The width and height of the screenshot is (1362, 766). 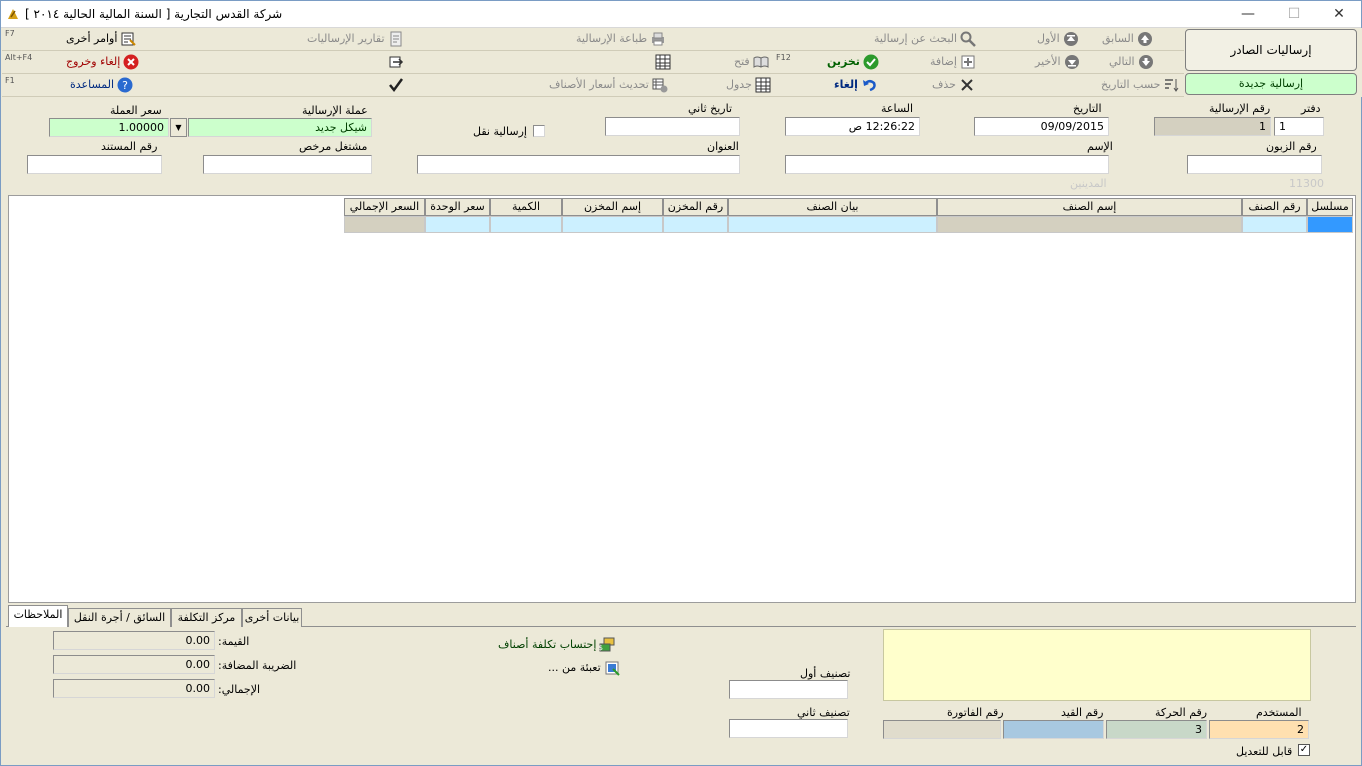 I want to click on calc-cost-button: $ إحتساب تكلفة أصناف, so click(x=556, y=645).